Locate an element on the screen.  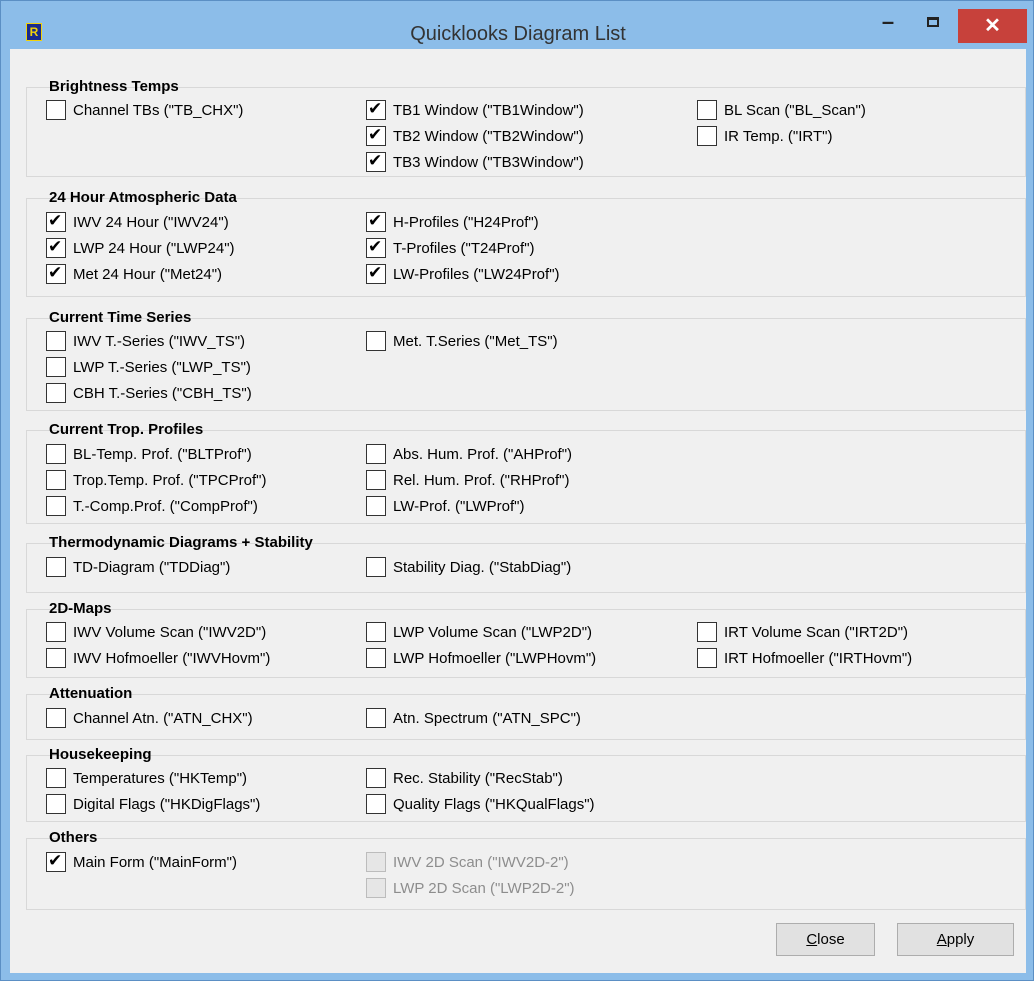
group-title-thermodynamic-diagrams: Thermodynamic Diagrams + Stability is located at coordinates (181, 542).